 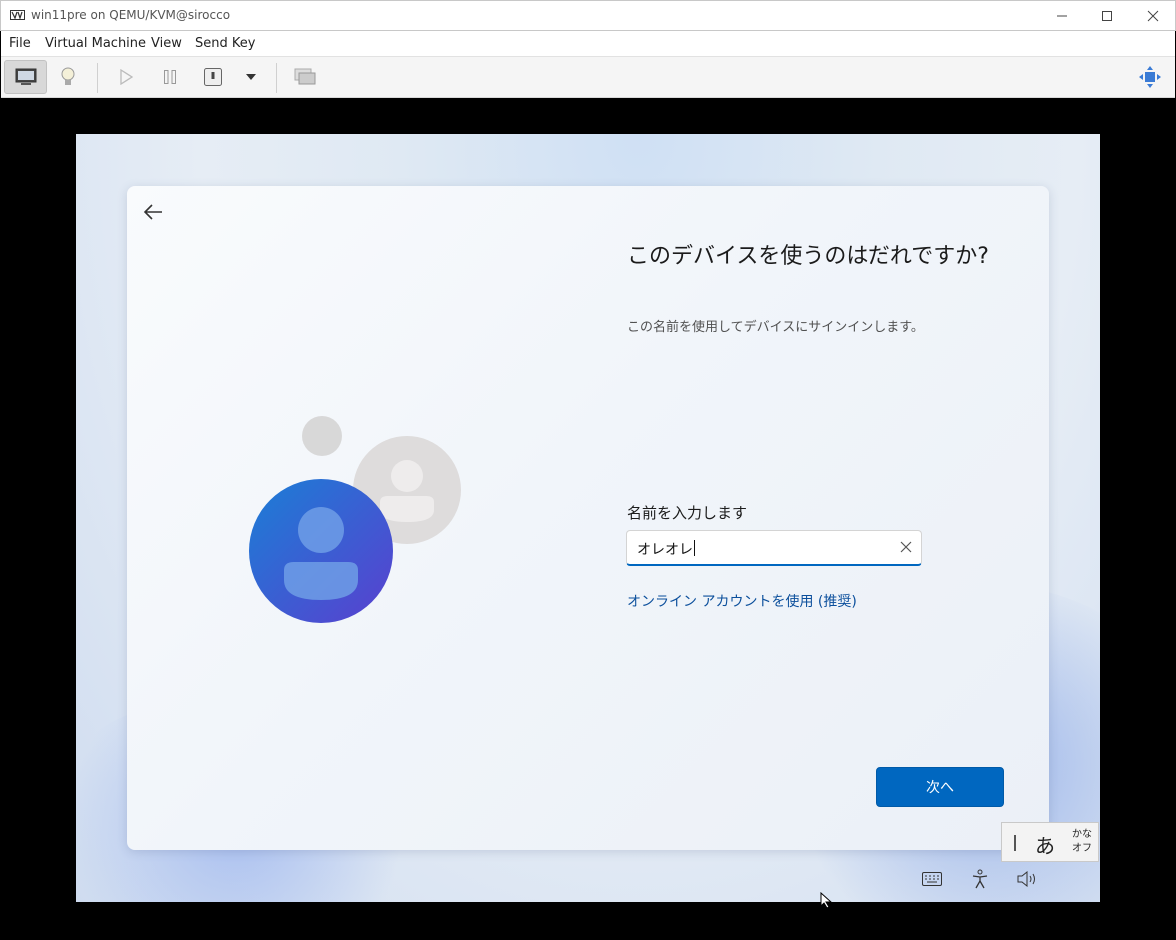 I want to click on user-avatar-illustration, so click(x=355, y=519).